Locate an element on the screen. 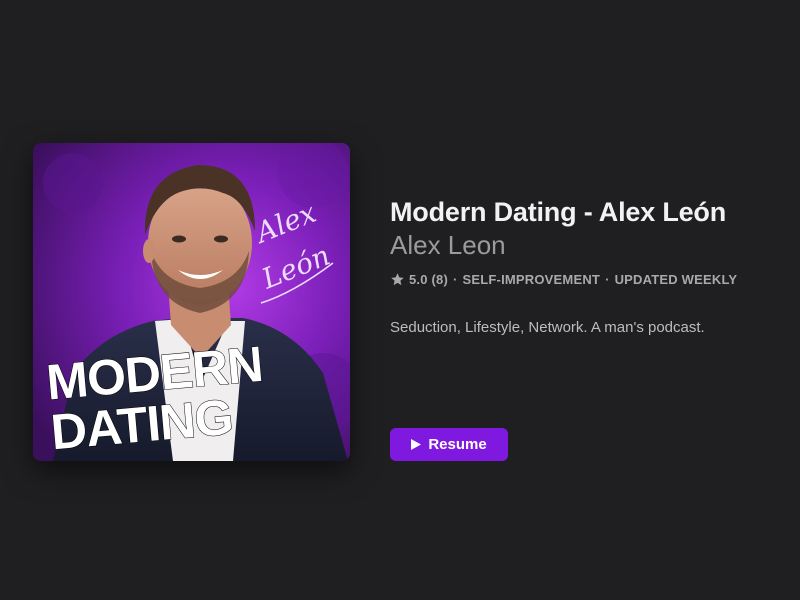 The image size is (800, 600). podcast-author: Alex Leon is located at coordinates (590, 245).